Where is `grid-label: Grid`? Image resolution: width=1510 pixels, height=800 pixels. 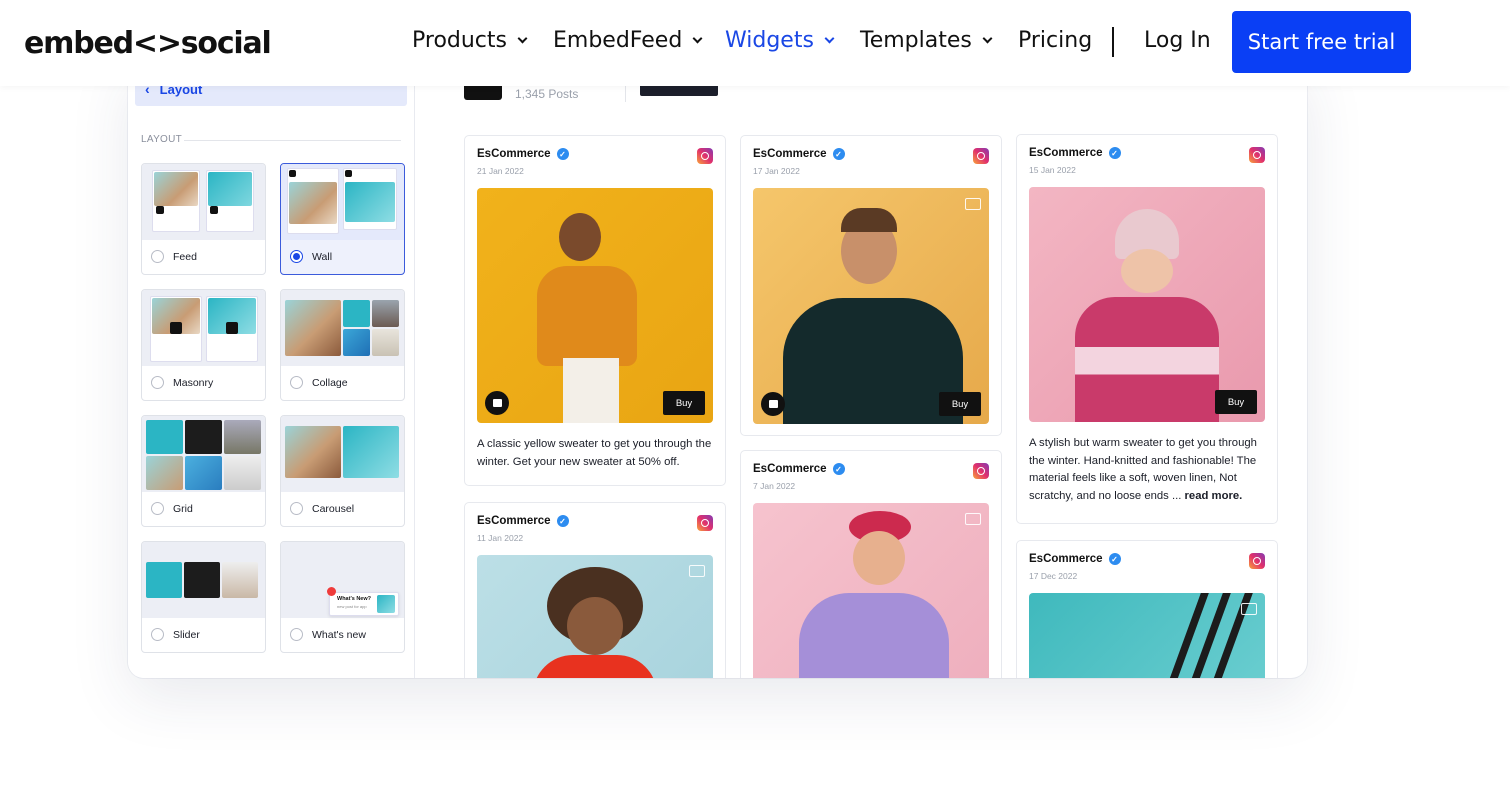 grid-label: Grid is located at coordinates (183, 508).